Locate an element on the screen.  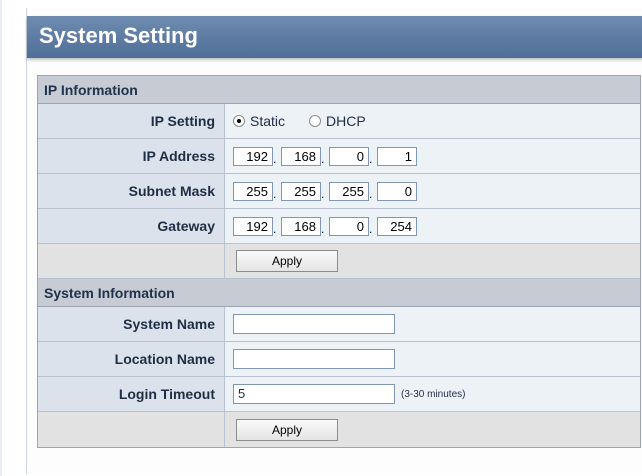
subnet-mask-octet-4: 0 is located at coordinates (397, 191).